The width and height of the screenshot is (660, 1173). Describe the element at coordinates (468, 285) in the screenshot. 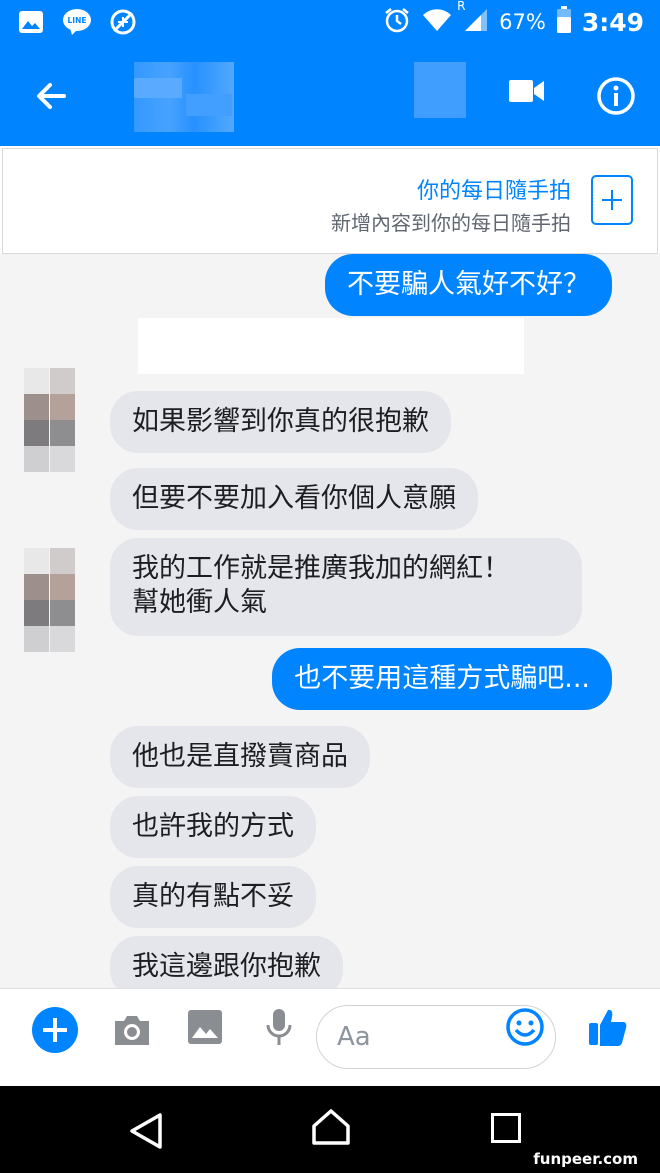

I see `message-bubble-outgoing: 不要騙人氣好不好？` at that location.